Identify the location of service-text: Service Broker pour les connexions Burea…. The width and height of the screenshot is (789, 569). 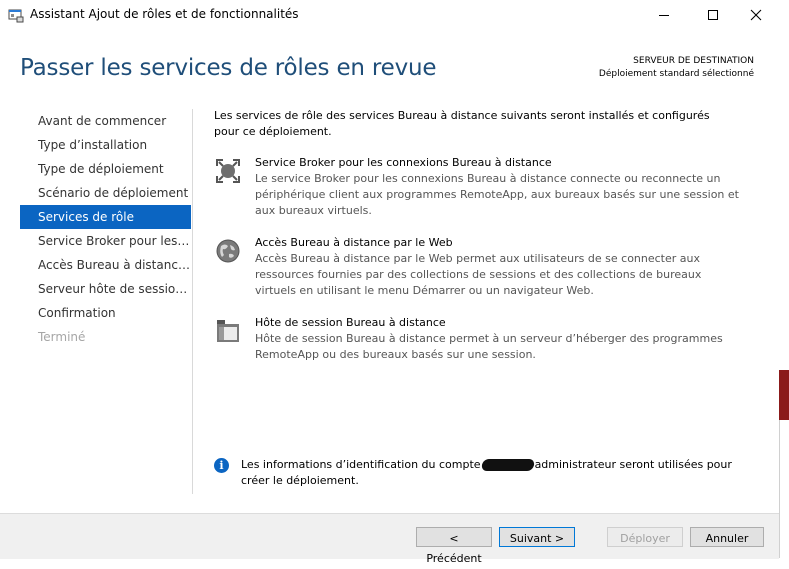
(500, 187).